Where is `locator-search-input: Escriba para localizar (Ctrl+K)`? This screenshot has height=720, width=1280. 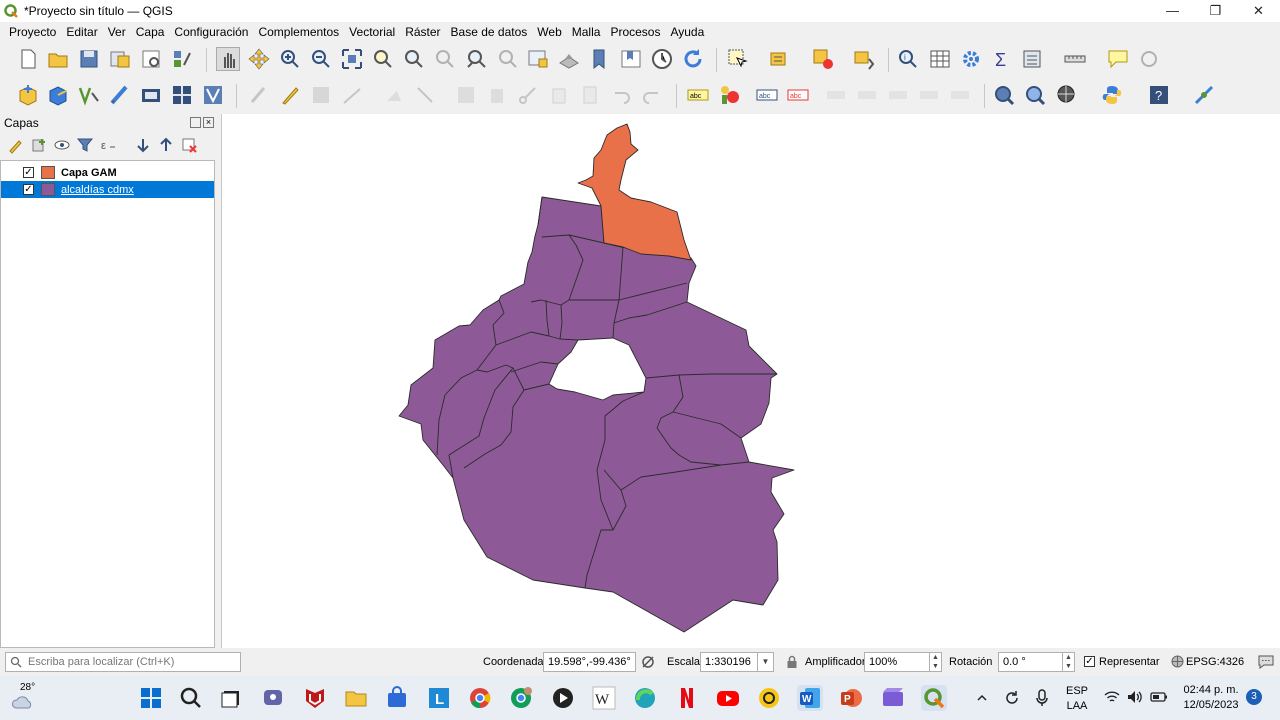 locator-search-input: Escriba para localizar (Ctrl+K) is located at coordinates (123, 662).